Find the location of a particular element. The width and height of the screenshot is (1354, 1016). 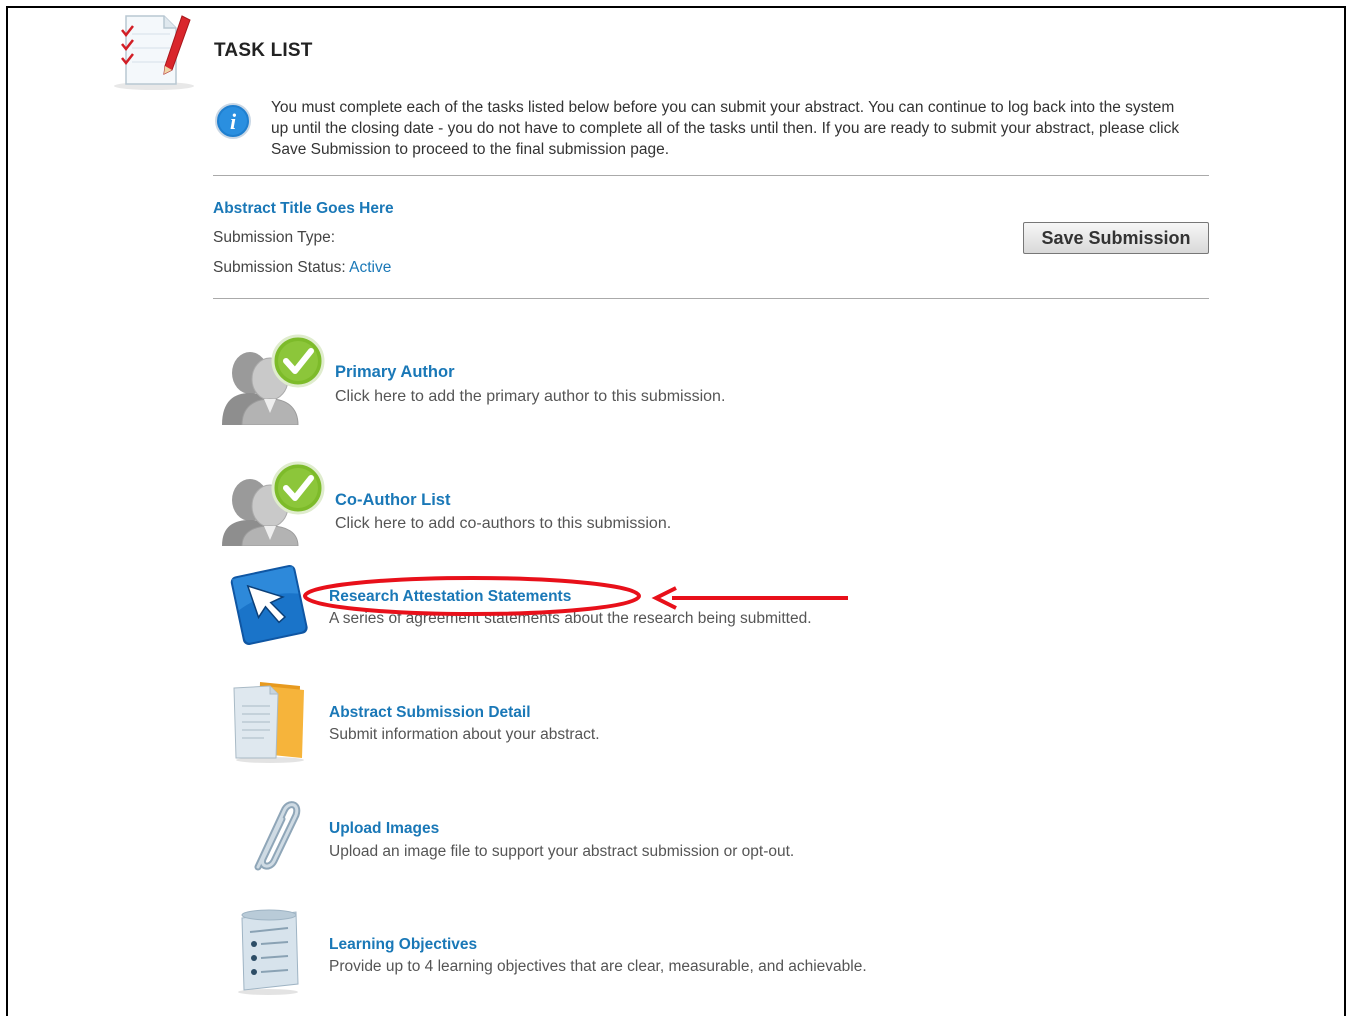

save-submission-button: Save Submission is located at coordinates (1116, 238).